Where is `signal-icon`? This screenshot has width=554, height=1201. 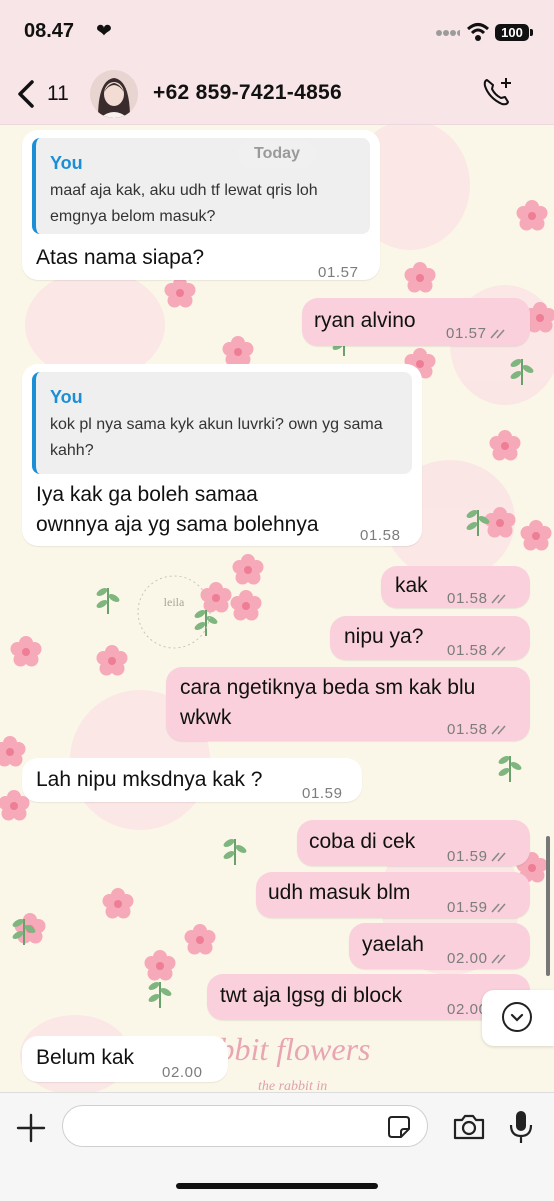
signal-icon is located at coordinates (448, 33).